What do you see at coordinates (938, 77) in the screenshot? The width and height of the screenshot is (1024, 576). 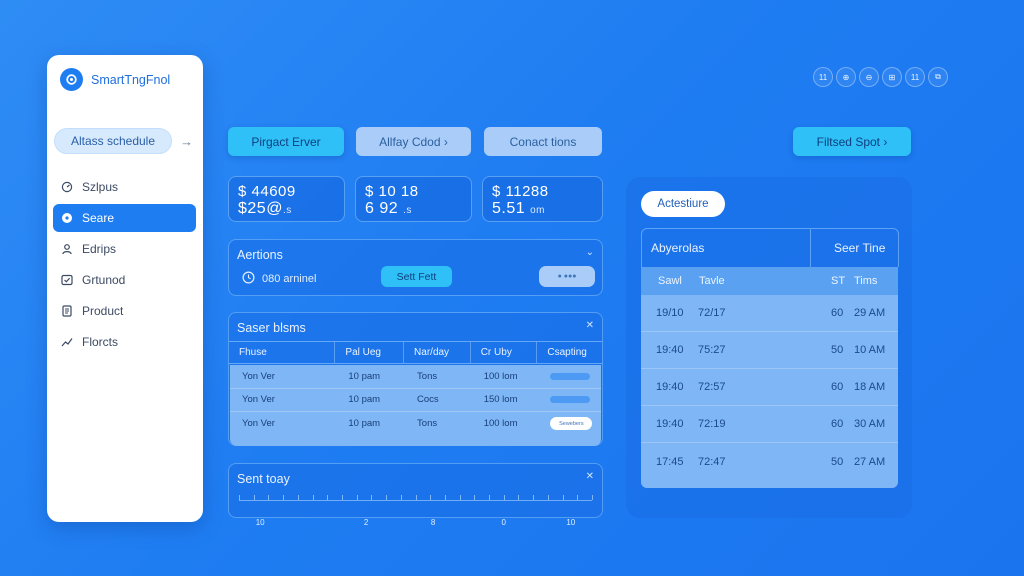 I see `window-control-6-icon: ⧉` at bounding box center [938, 77].